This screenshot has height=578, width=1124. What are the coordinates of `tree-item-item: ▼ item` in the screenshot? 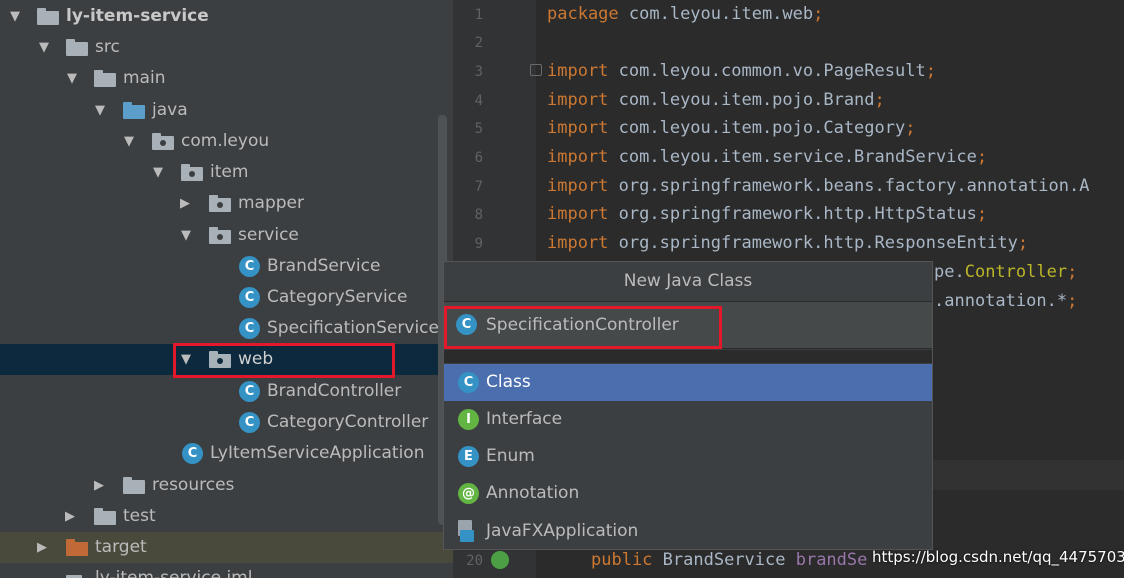 It's located at (226, 172).